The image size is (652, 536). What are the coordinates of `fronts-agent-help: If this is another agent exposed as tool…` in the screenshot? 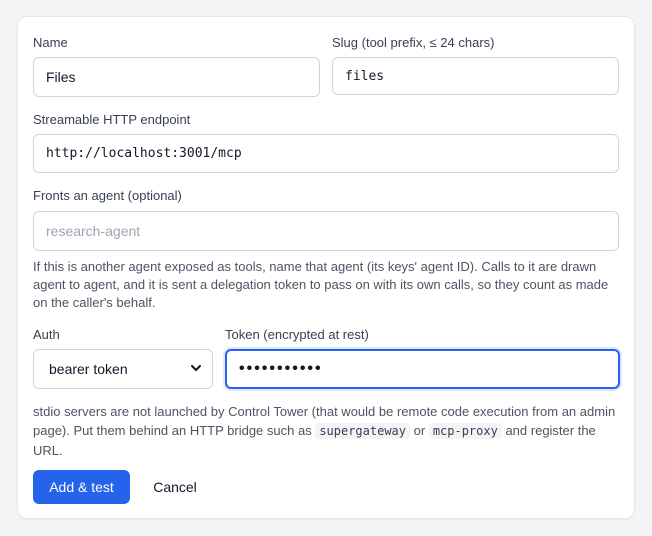 It's located at (321, 284).